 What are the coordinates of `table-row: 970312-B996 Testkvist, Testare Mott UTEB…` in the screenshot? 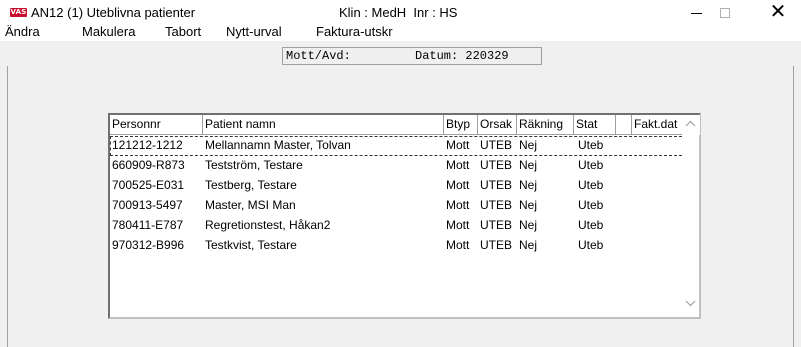 It's located at (398, 246).